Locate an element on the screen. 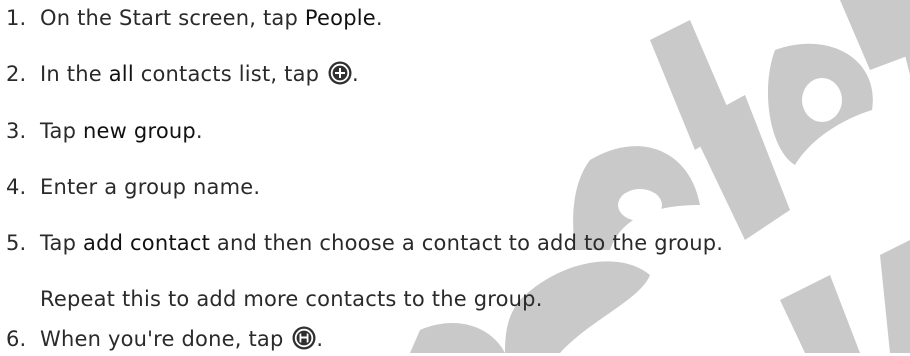 The height and width of the screenshot is (356, 910). step-text: On the Start screen, tap People. is located at coordinates (211, 18).